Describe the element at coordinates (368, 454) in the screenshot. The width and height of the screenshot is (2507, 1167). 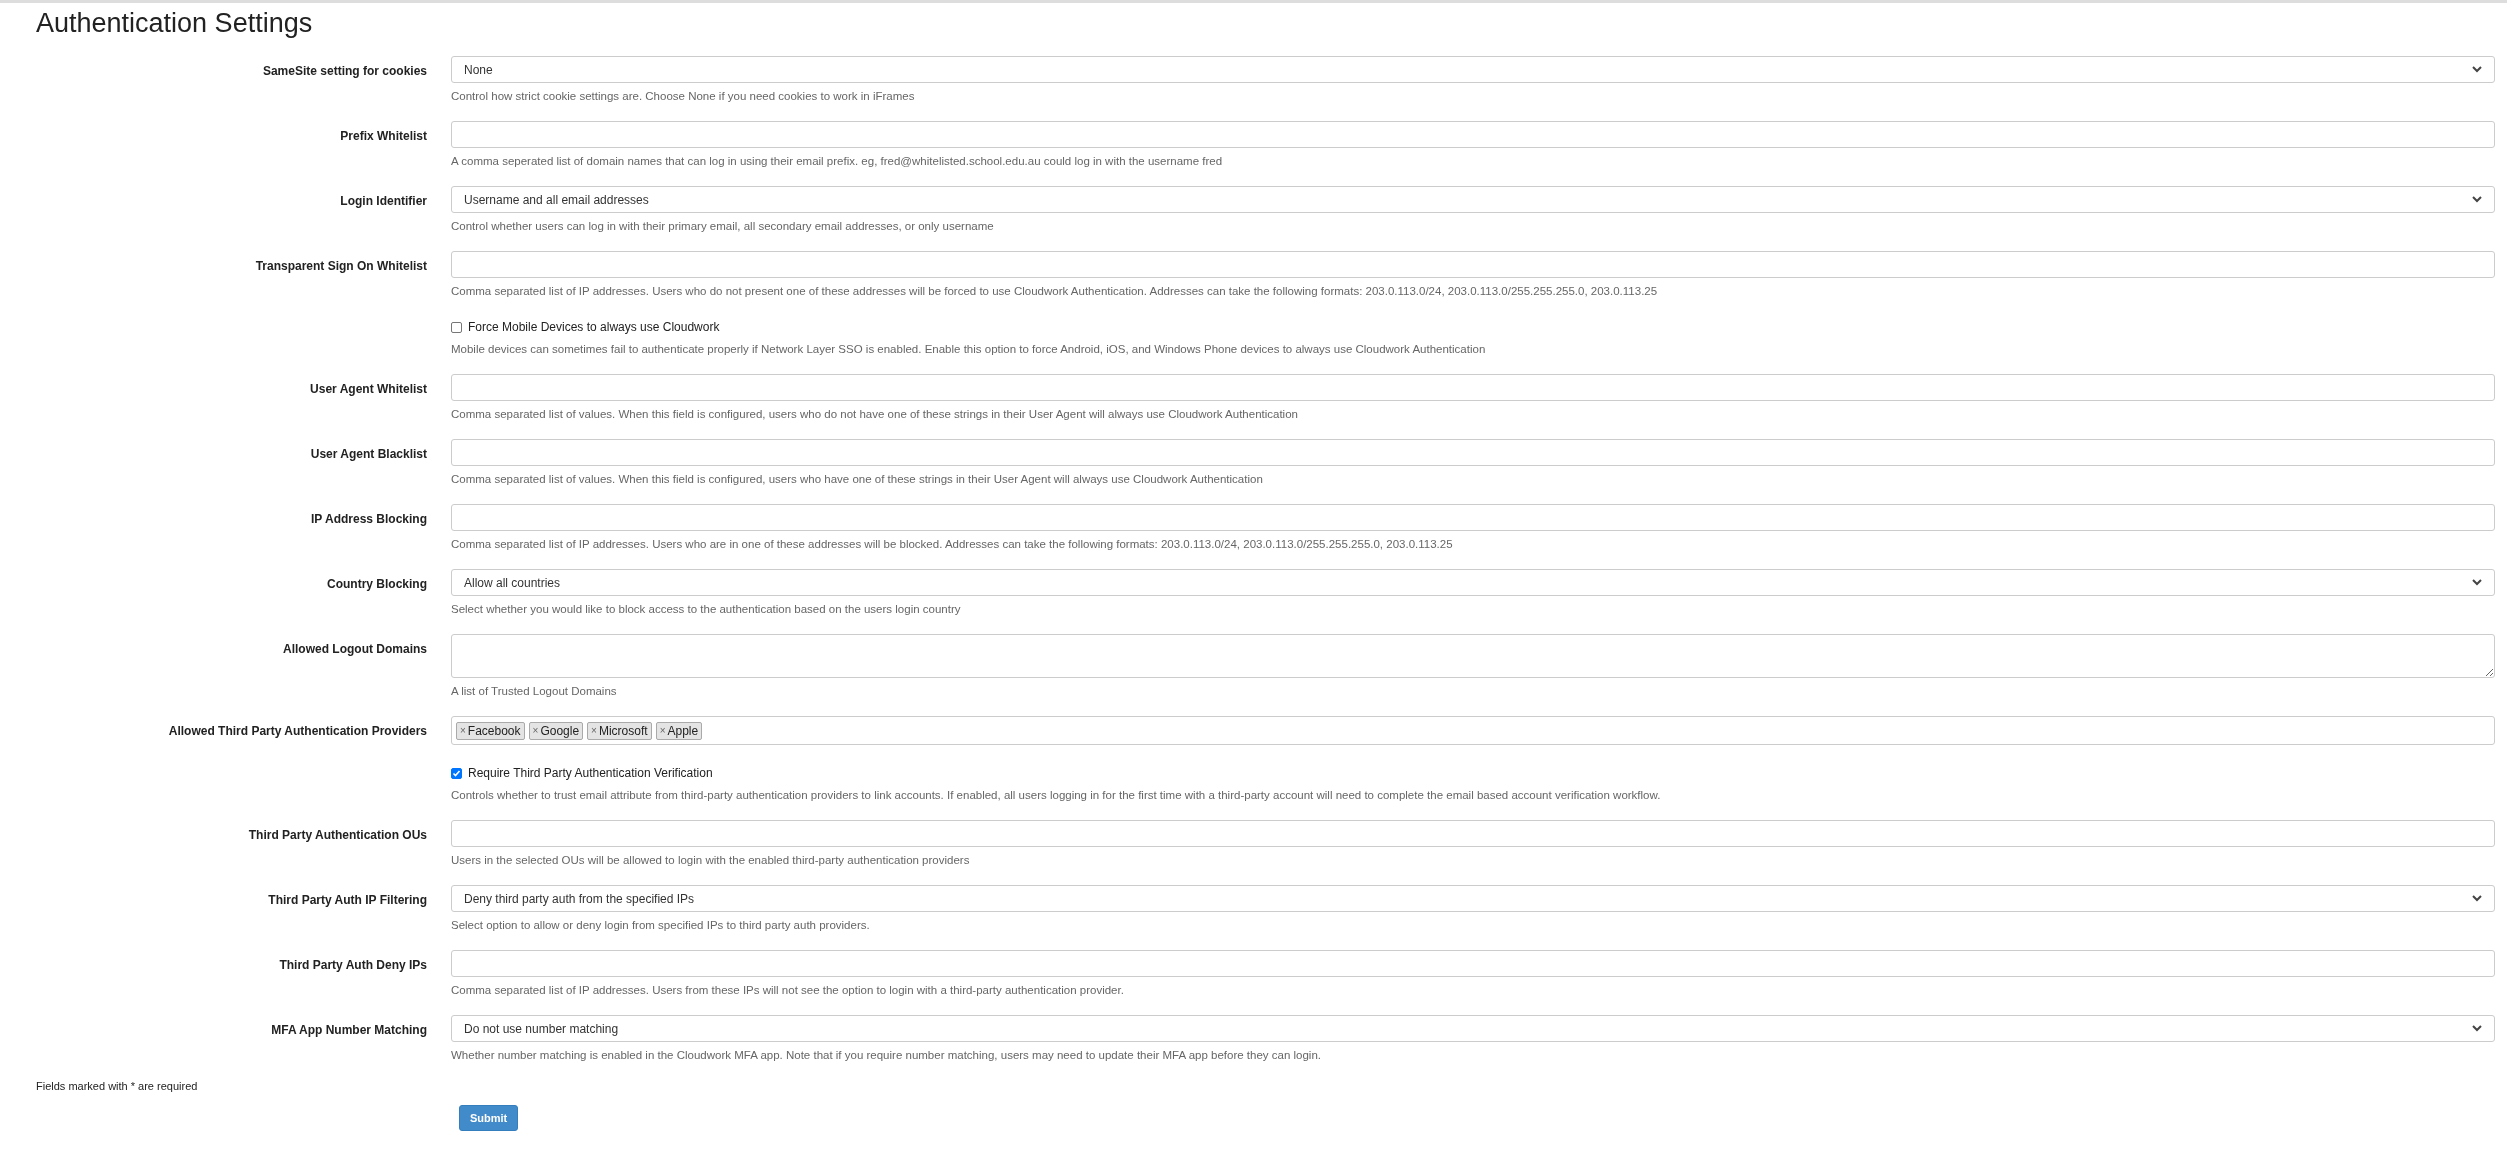
I see `field-label: User Agent Blacklist` at that location.